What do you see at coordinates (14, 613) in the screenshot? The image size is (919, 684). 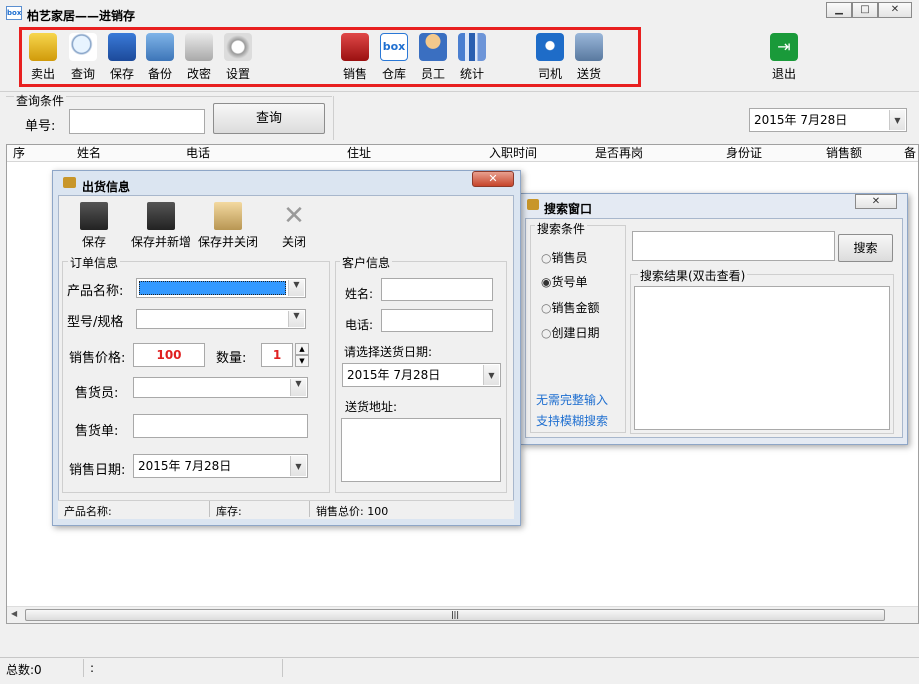 I see `scroll-left-icon: ◀` at bounding box center [14, 613].